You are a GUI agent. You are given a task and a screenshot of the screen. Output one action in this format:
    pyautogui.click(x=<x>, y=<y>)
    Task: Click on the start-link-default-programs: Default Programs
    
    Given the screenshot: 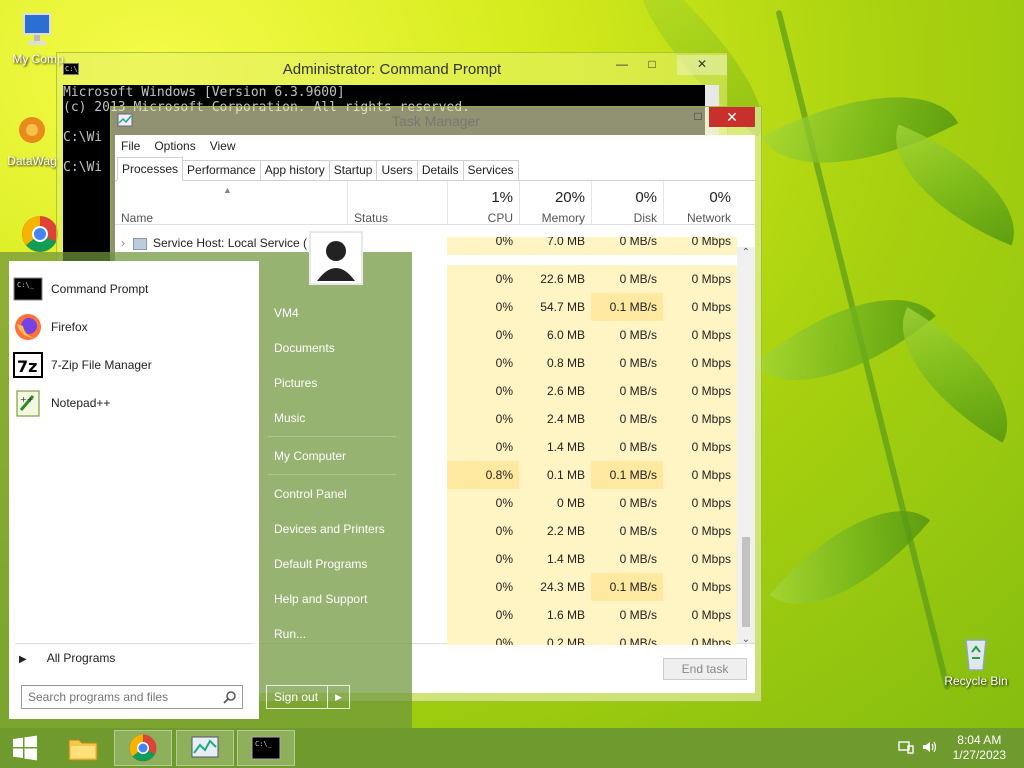 What is the action you would take?
    pyautogui.click(x=320, y=564)
    